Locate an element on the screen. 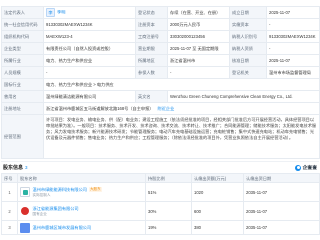 Image resolution: width=320 pixels, height=240 pixels. legal-rep-label: 法定代表人 is located at coordinates (22, 12).